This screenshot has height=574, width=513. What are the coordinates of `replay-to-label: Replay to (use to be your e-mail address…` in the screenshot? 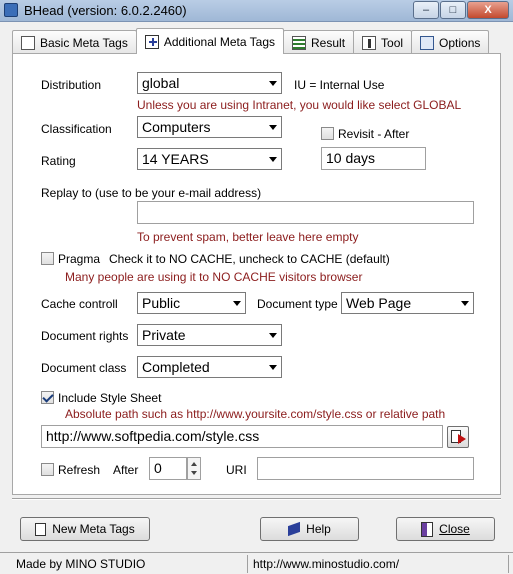 It's located at (151, 193).